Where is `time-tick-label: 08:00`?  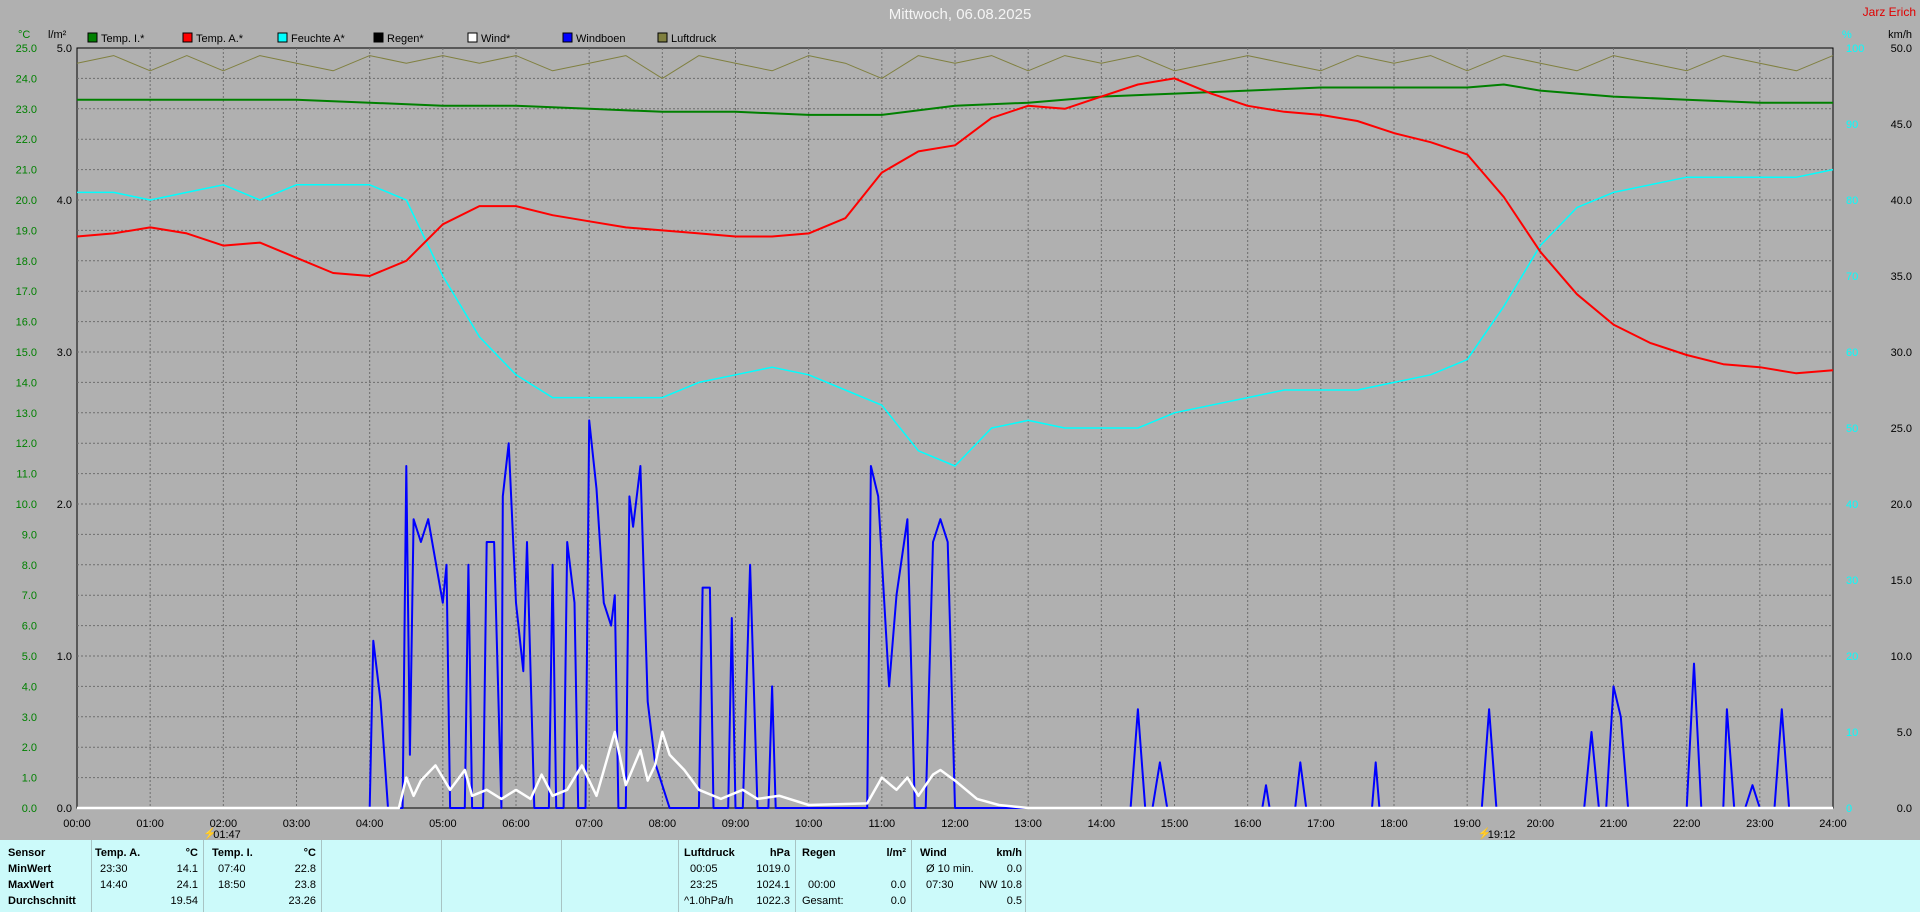
time-tick-label: 08:00 is located at coordinates (663, 824).